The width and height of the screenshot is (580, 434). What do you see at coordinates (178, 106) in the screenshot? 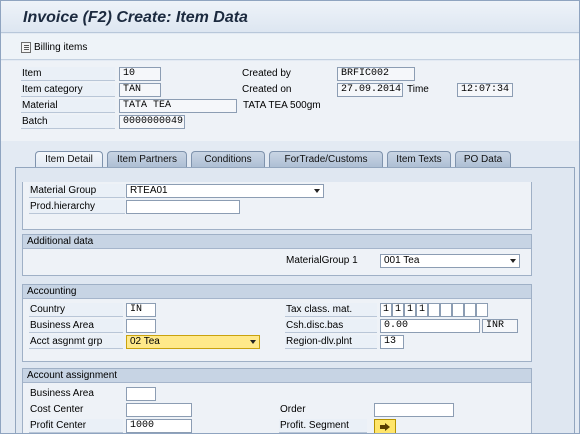
I see `material-field: TATA TEA` at bounding box center [178, 106].